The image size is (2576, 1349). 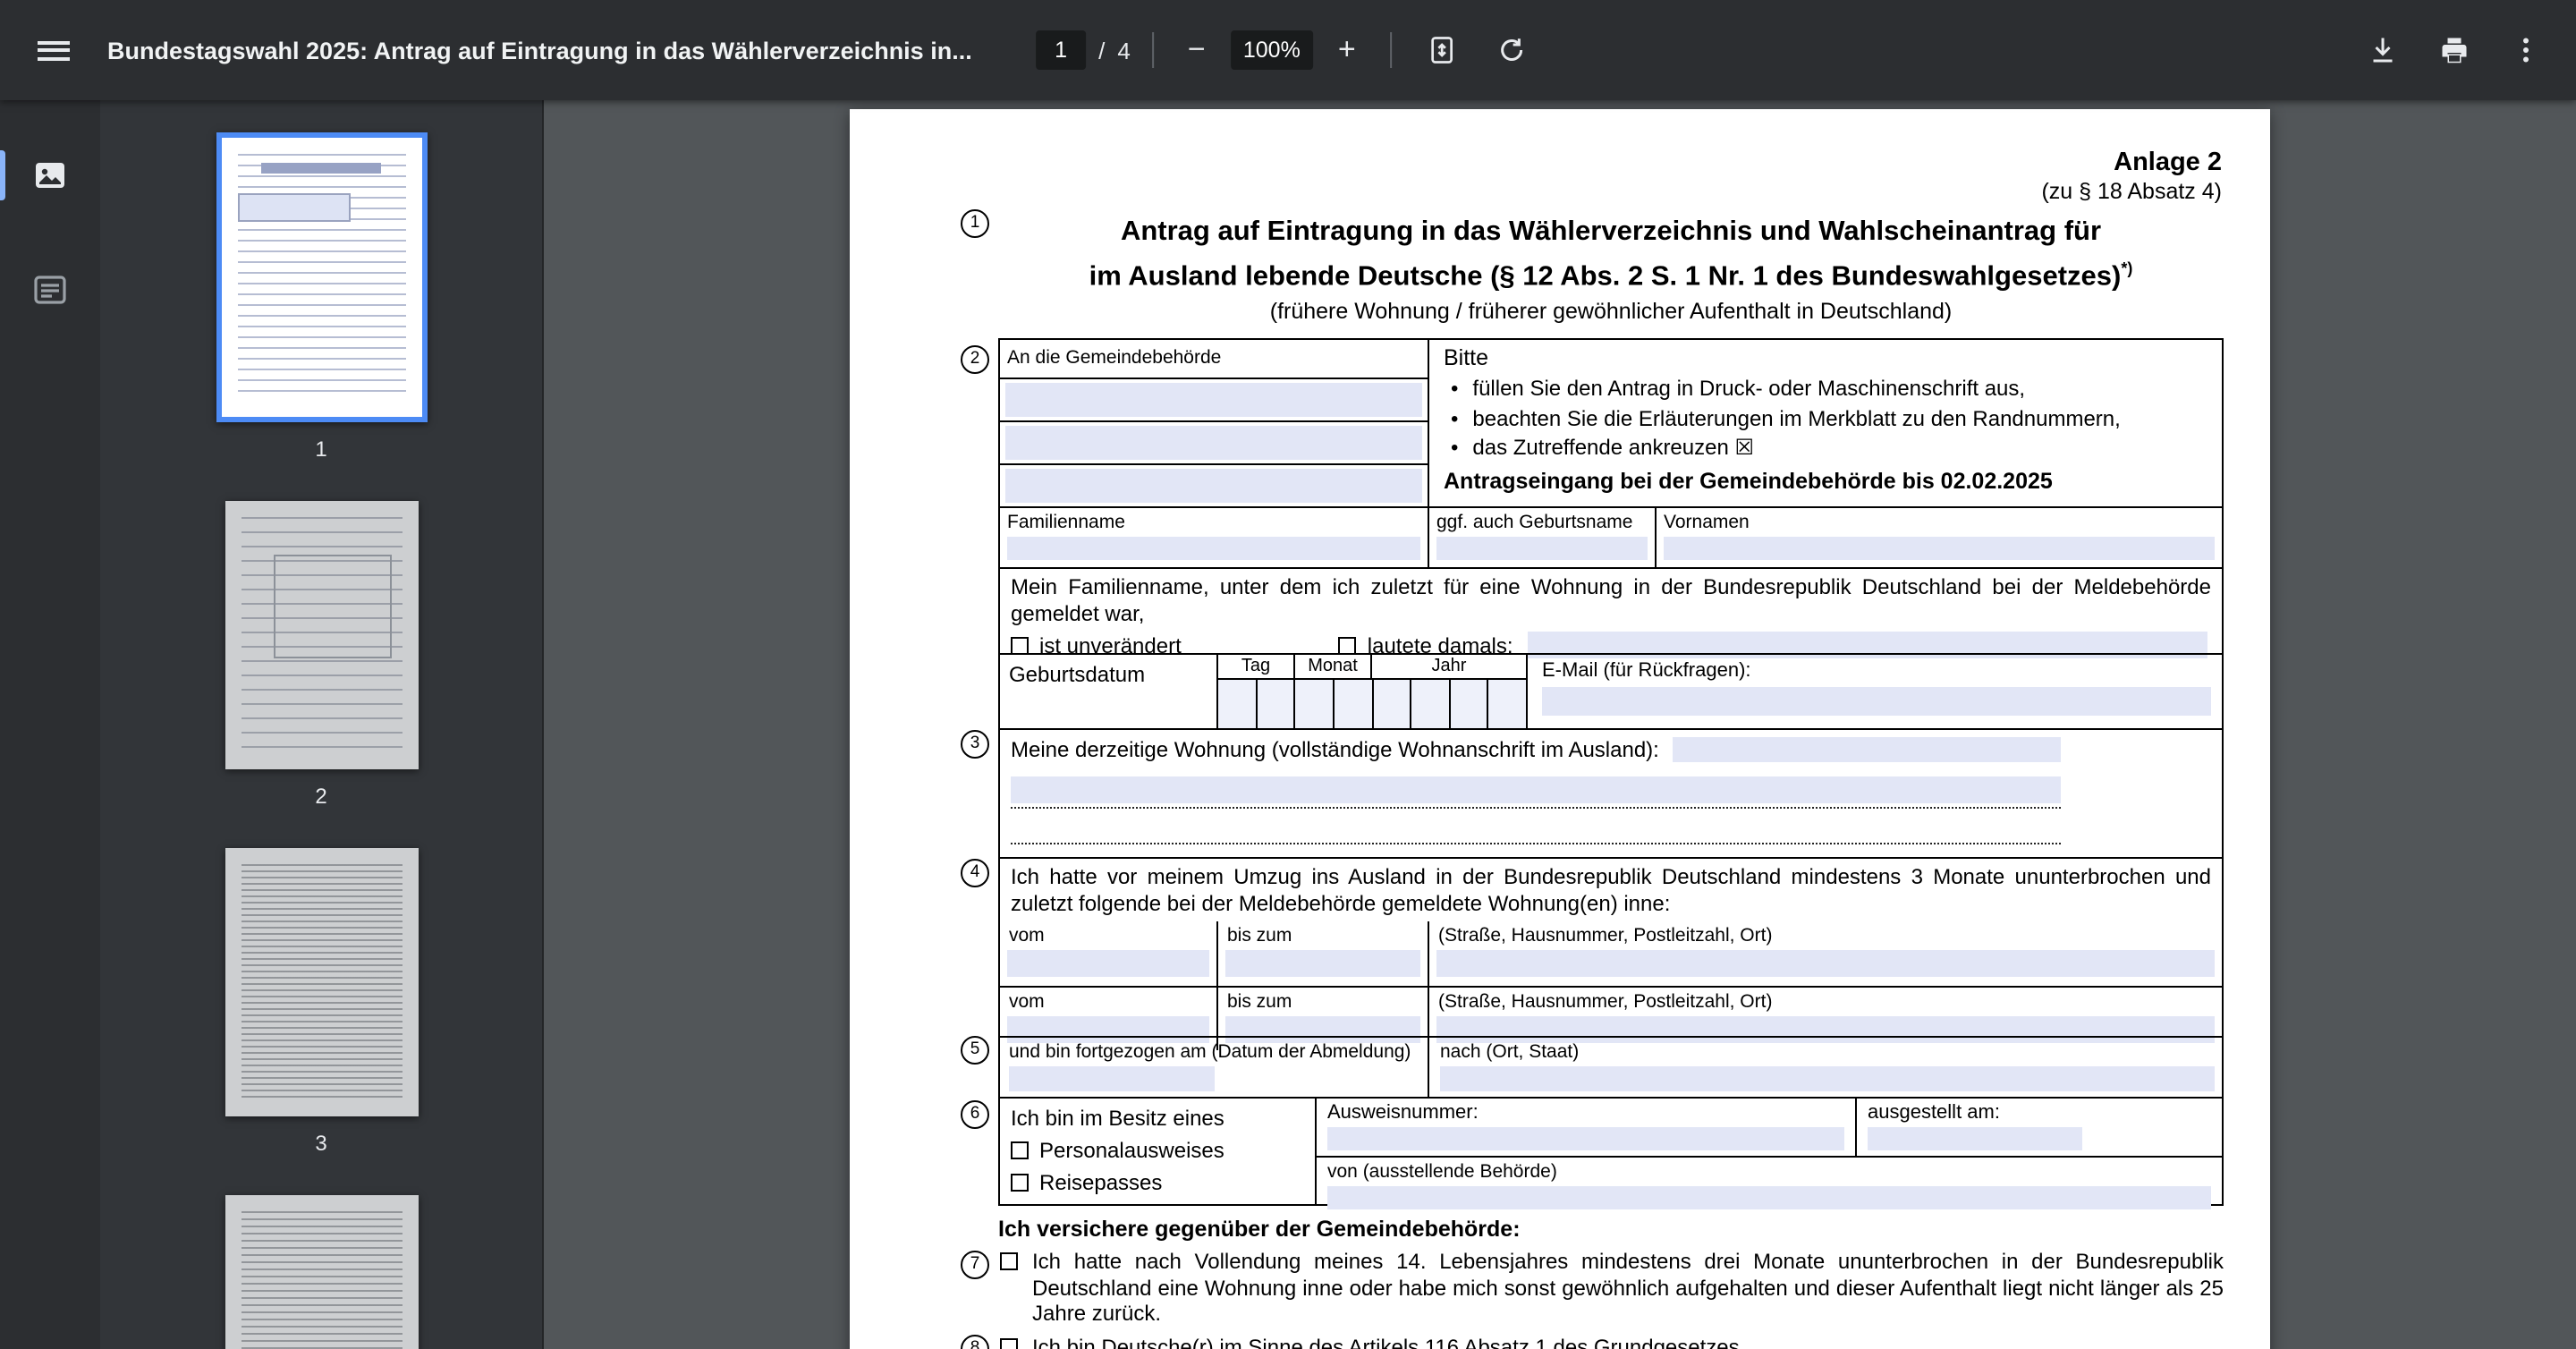 What do you see at coordinates (1124, 50) in the screenshot?
I see `page-total-text: 4` at bounding box center [1124, 50].